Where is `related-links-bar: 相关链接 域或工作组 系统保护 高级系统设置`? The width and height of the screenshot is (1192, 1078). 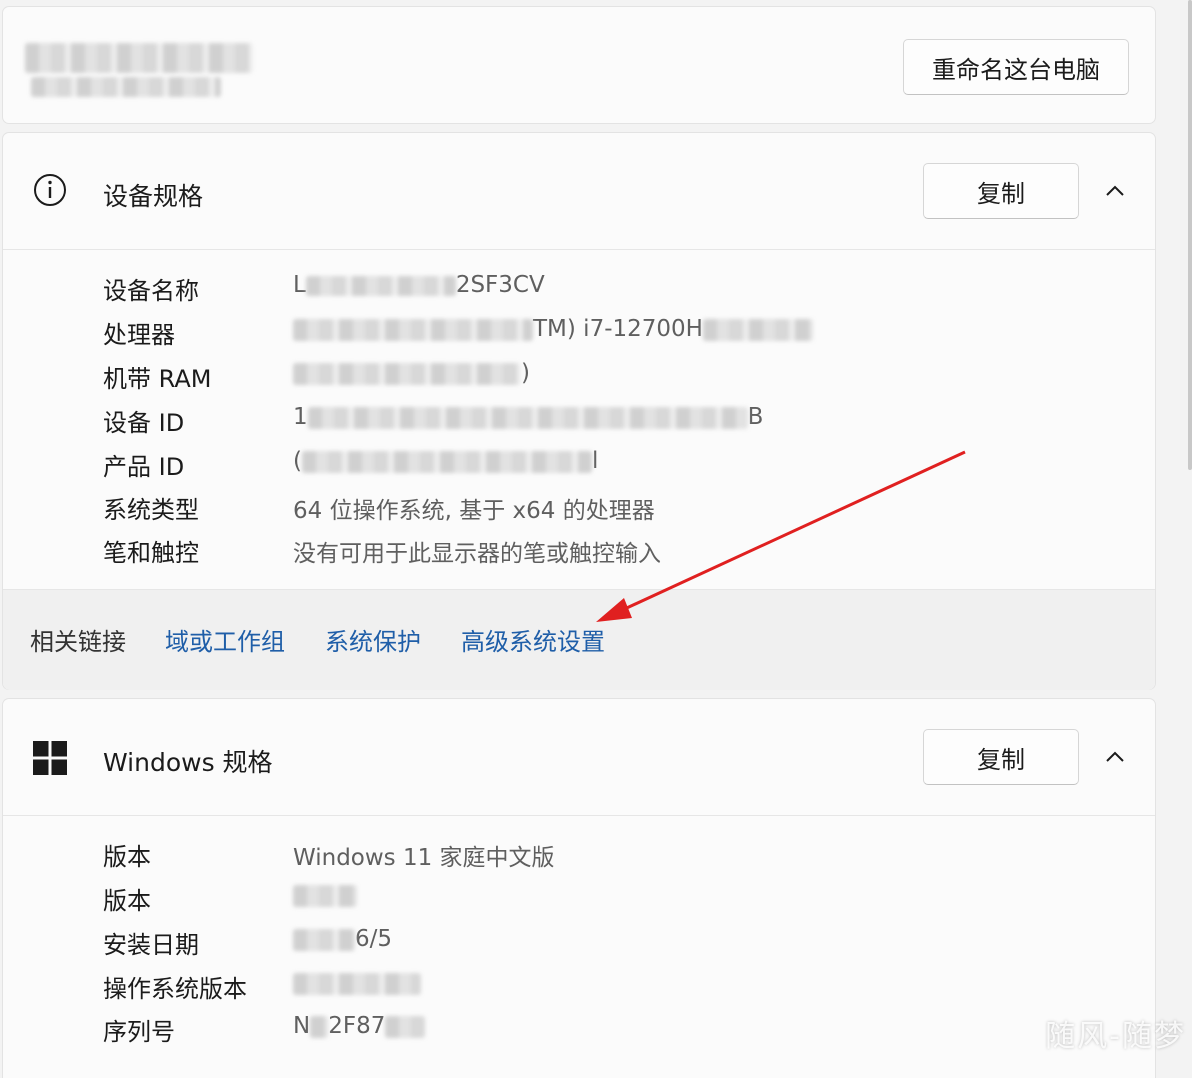
related-links-bar: 相关链接 域或工作组 系统保护 高级系统设置 is located at coordinates (579, 639).